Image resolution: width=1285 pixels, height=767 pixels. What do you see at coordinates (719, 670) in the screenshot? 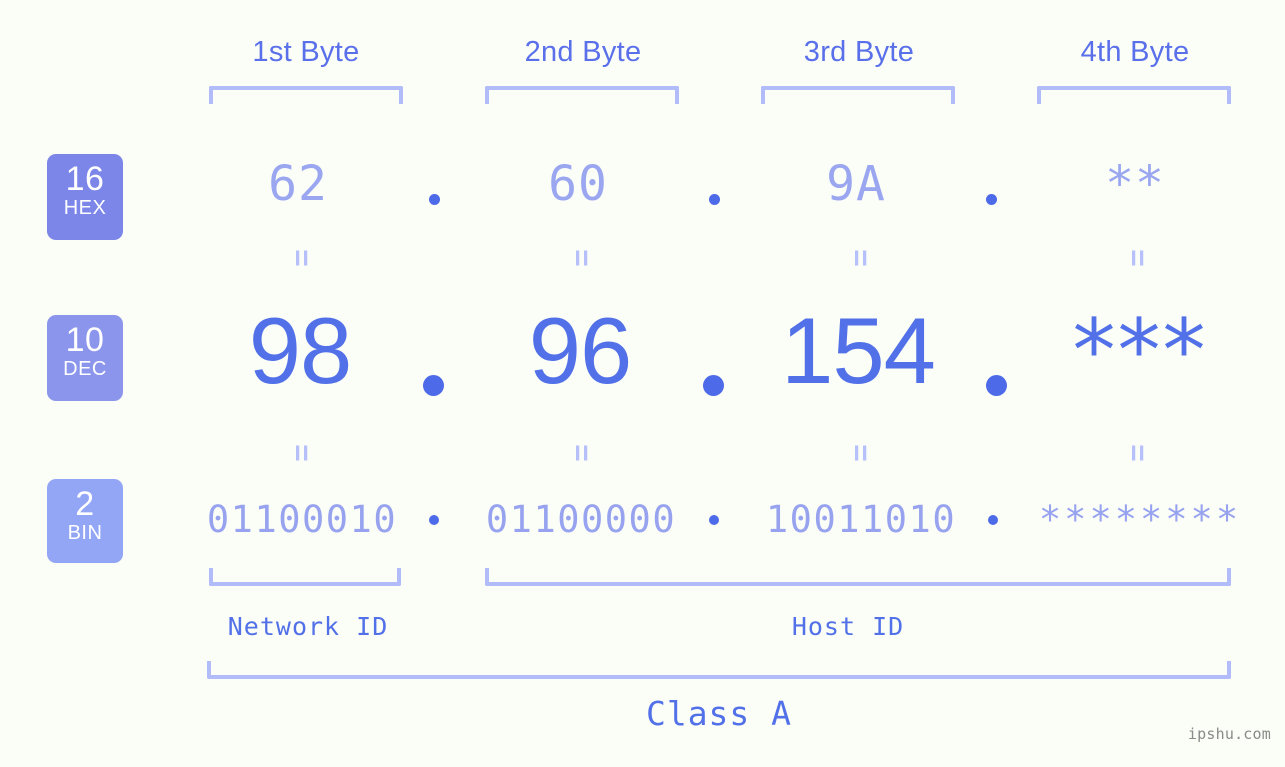
I see `class-bracket` at bounding box center [719, 670].